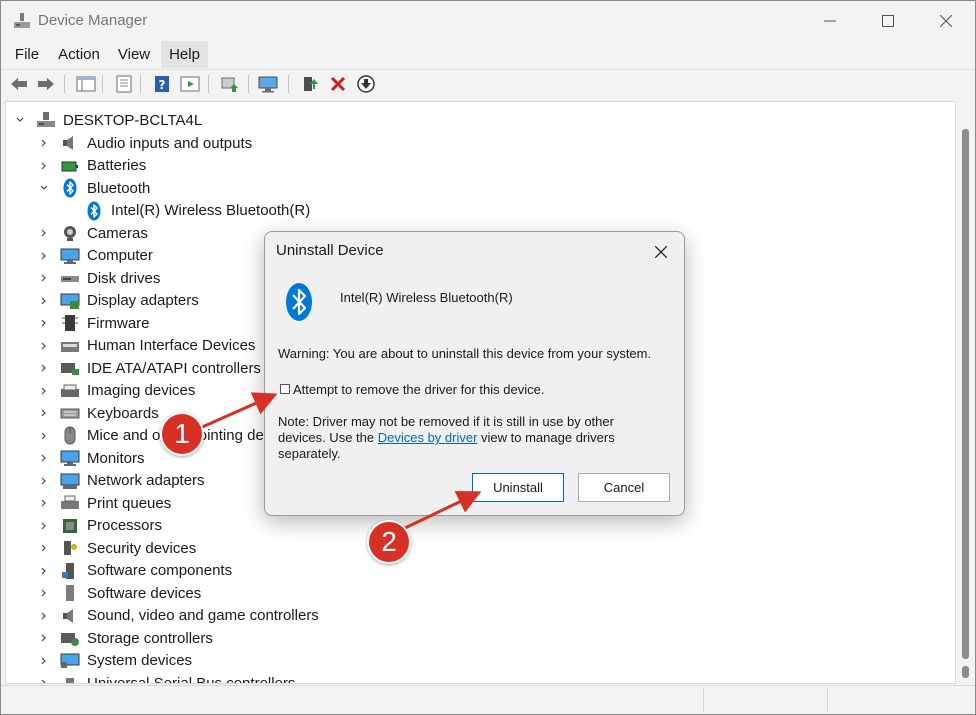 This screenshot has width=976, height=715. Describe the element at coordinates (197, 211) in the screenshot. I see `tree-device: Intel(R) Wireless Bluetooth(R)` at that location.